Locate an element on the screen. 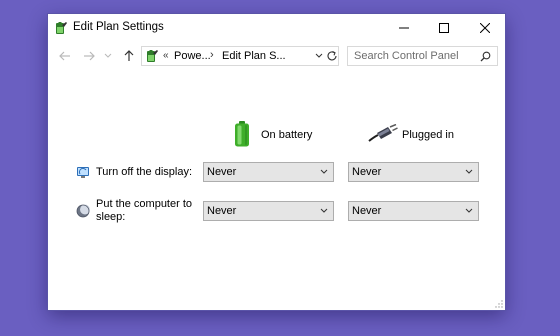 The height and width of the screenshot is (336, 560). turn-off-display-label: Turn off the display: is located at coordinates (144, 172).